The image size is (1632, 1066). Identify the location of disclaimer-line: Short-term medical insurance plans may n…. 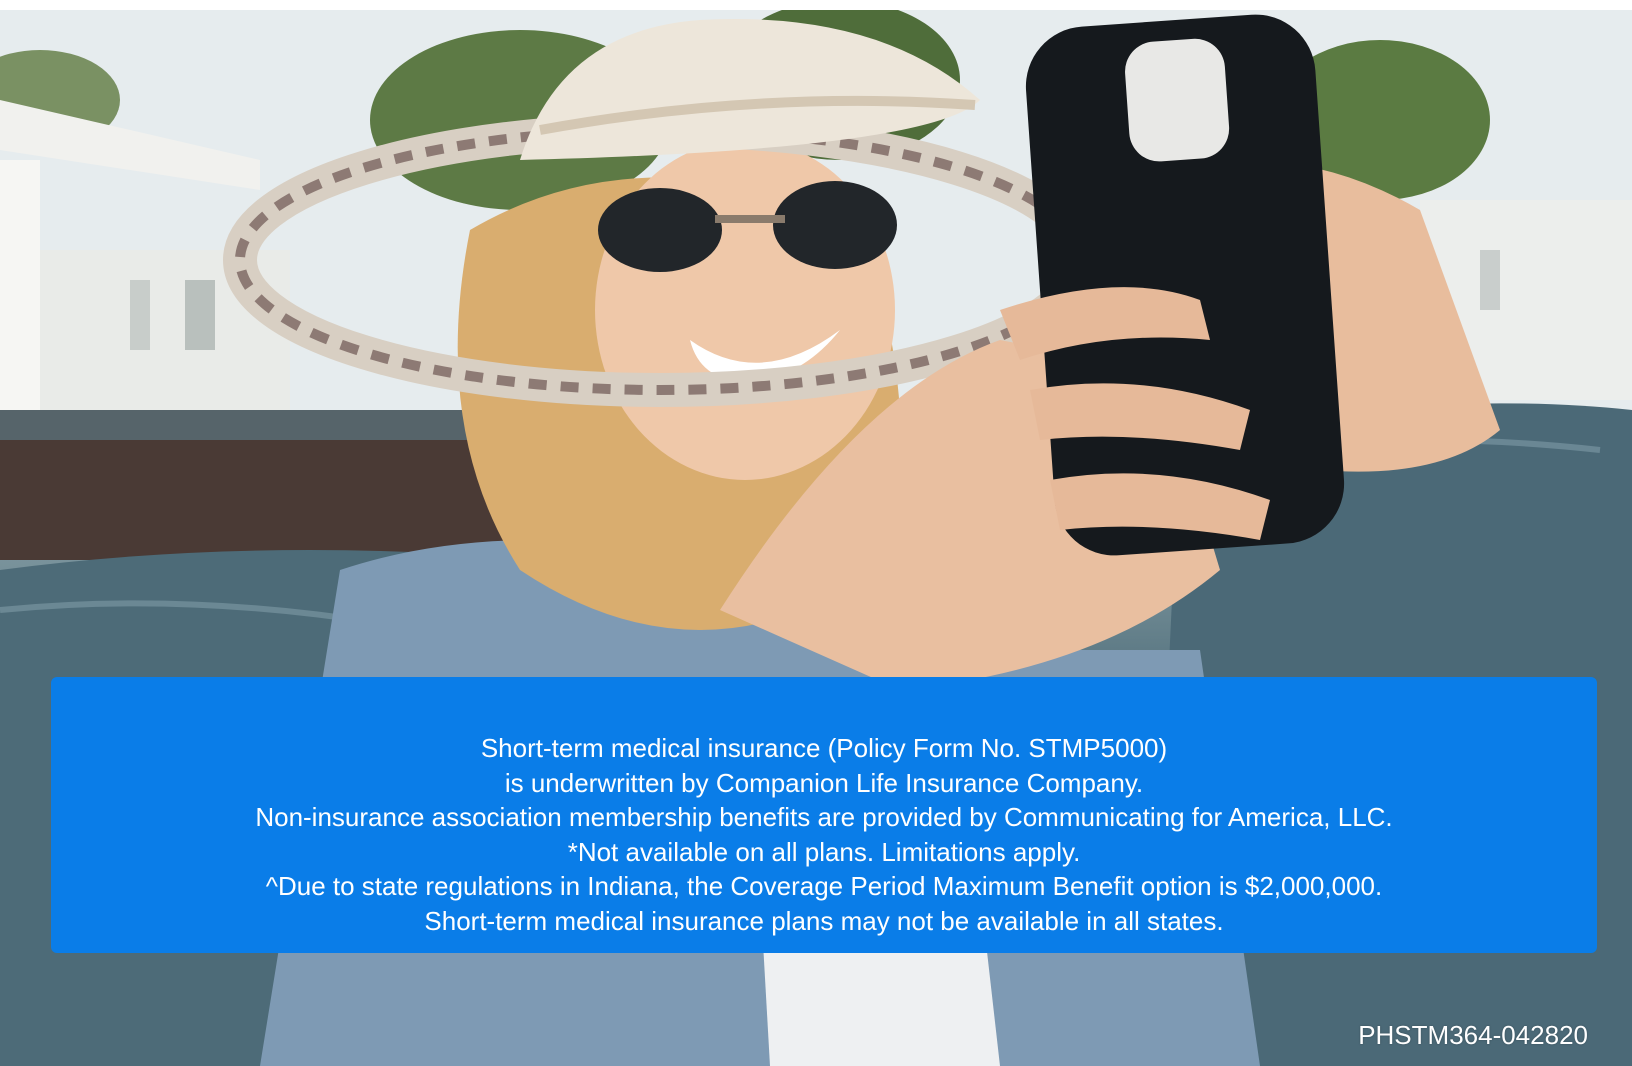
(824, 920).